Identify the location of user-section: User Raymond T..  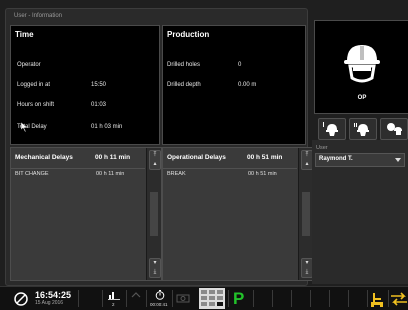
(360, 212).